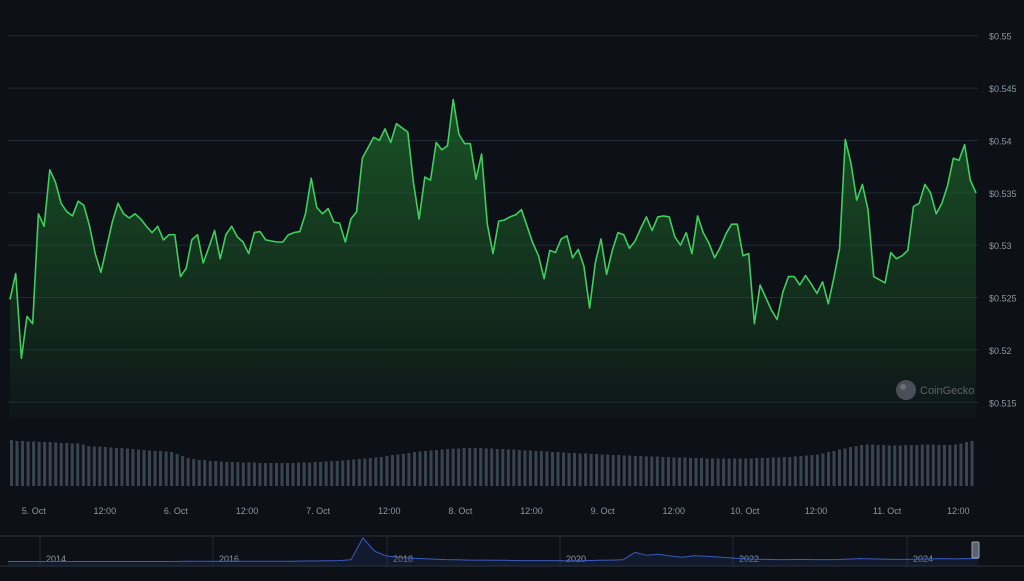  Describe the element at coordinates (975, 550) in the screenshot. I see `navigator-range-handle` at that location.